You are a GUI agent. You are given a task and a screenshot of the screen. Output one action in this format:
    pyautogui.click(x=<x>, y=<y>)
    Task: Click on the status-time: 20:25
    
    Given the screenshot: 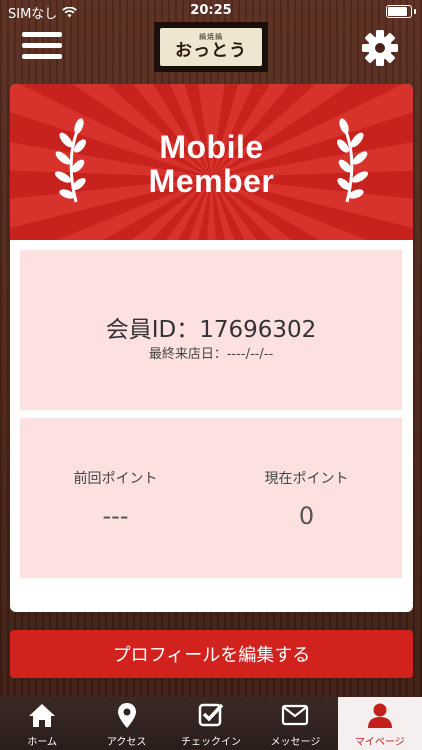 What is the action you would take?
    pyautogui.click(x=211, y=10)
    